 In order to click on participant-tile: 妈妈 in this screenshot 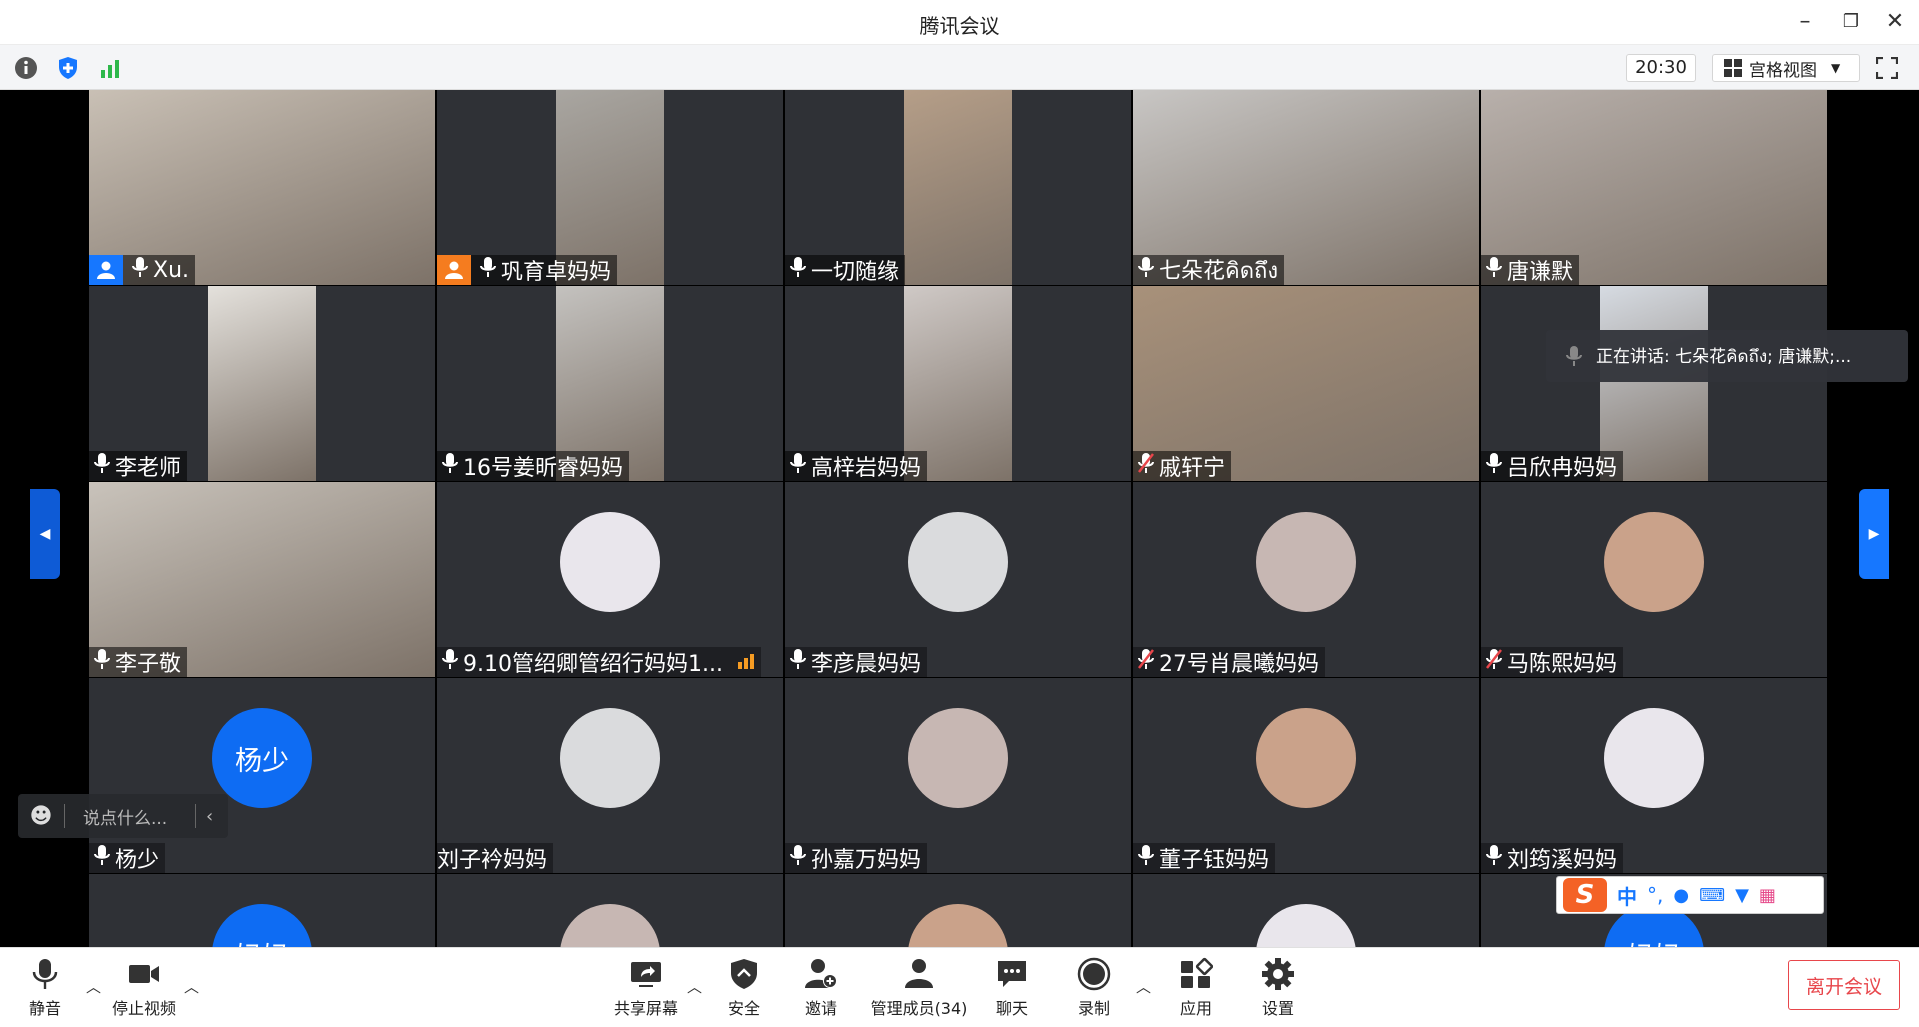, I will do `click(262, 910)`.